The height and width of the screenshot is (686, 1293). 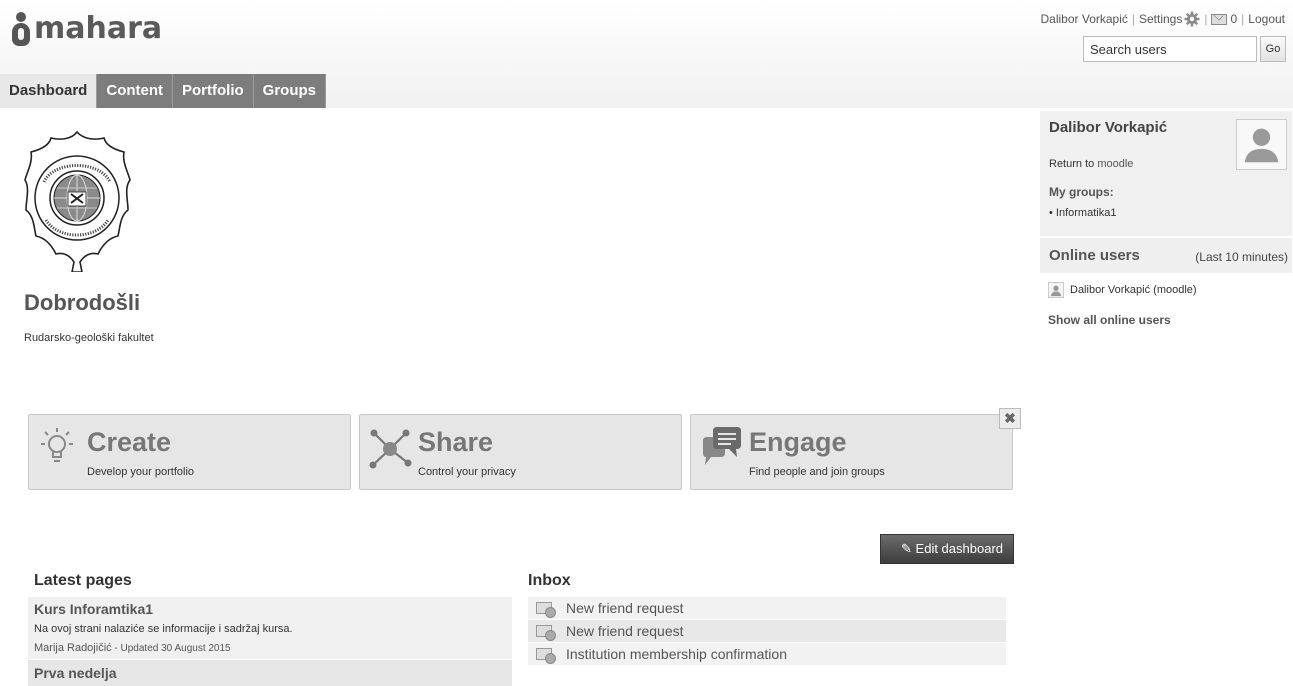 What do you see at coordinates (1233, 19) in the screenshot?
I see `mail-count: 0` at bounding box center [1233, 19].